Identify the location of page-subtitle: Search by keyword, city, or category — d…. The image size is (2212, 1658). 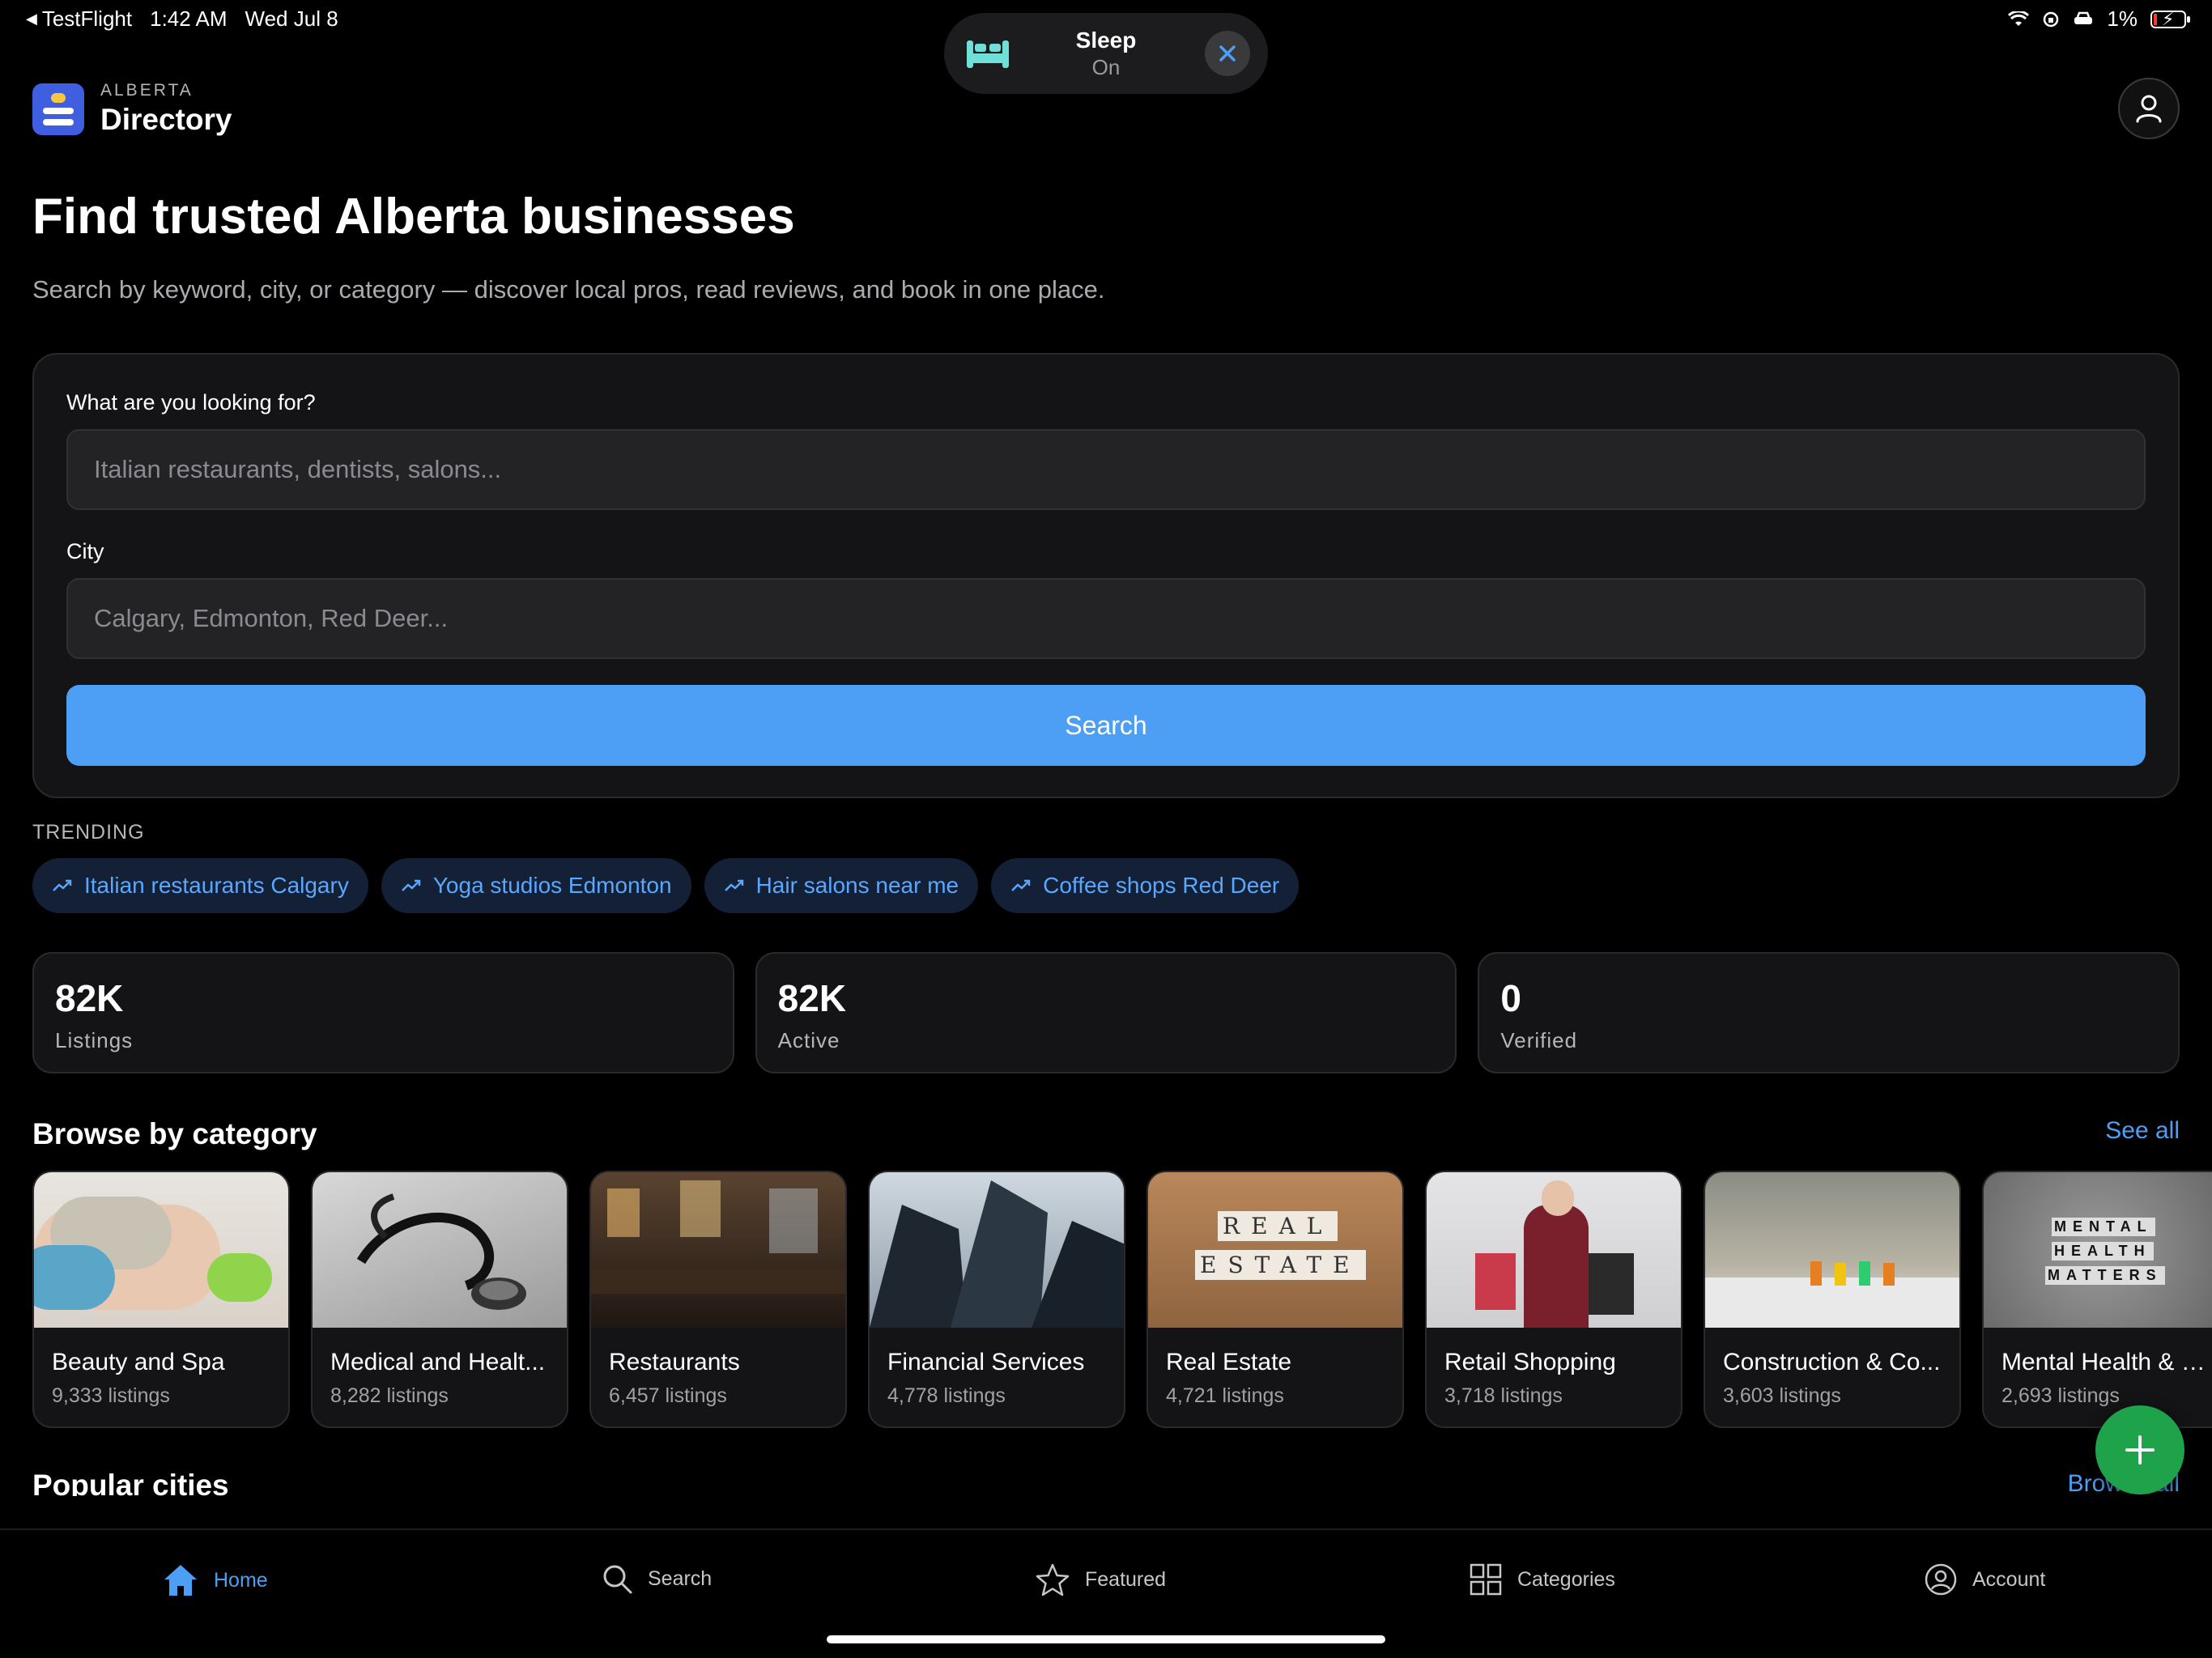
(569, 289).